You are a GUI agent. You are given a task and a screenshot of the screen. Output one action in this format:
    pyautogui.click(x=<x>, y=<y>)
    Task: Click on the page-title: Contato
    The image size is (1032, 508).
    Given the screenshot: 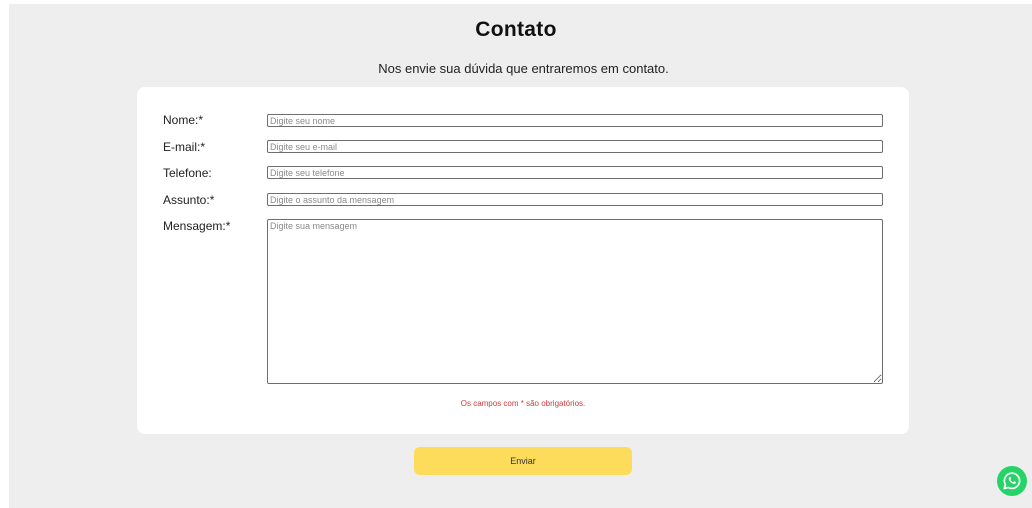 What is the action you would take?
    pyautogui.click(x=516, y=29)
    